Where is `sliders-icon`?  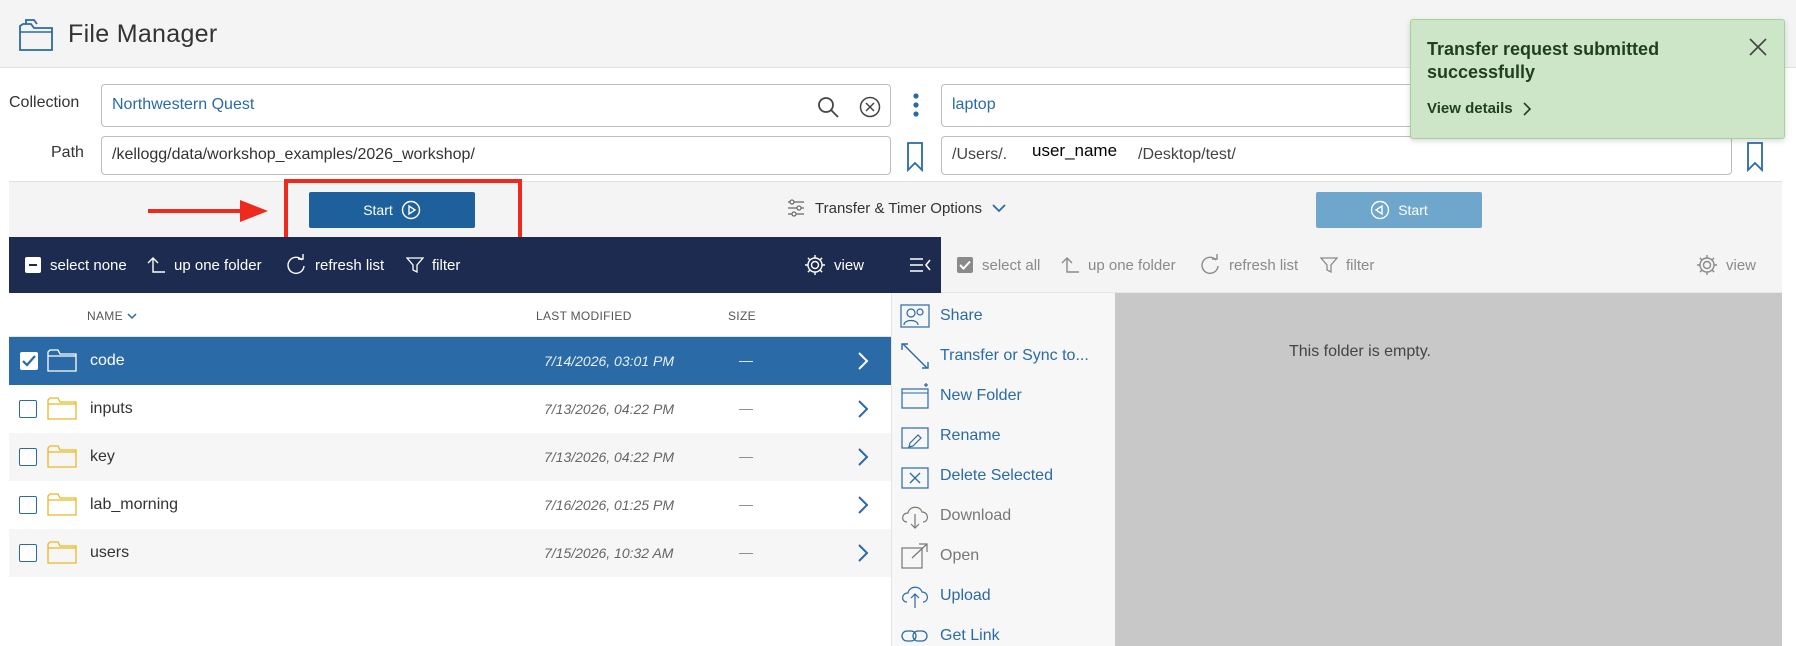 sliders-icon is located at coordinates (796, 208).